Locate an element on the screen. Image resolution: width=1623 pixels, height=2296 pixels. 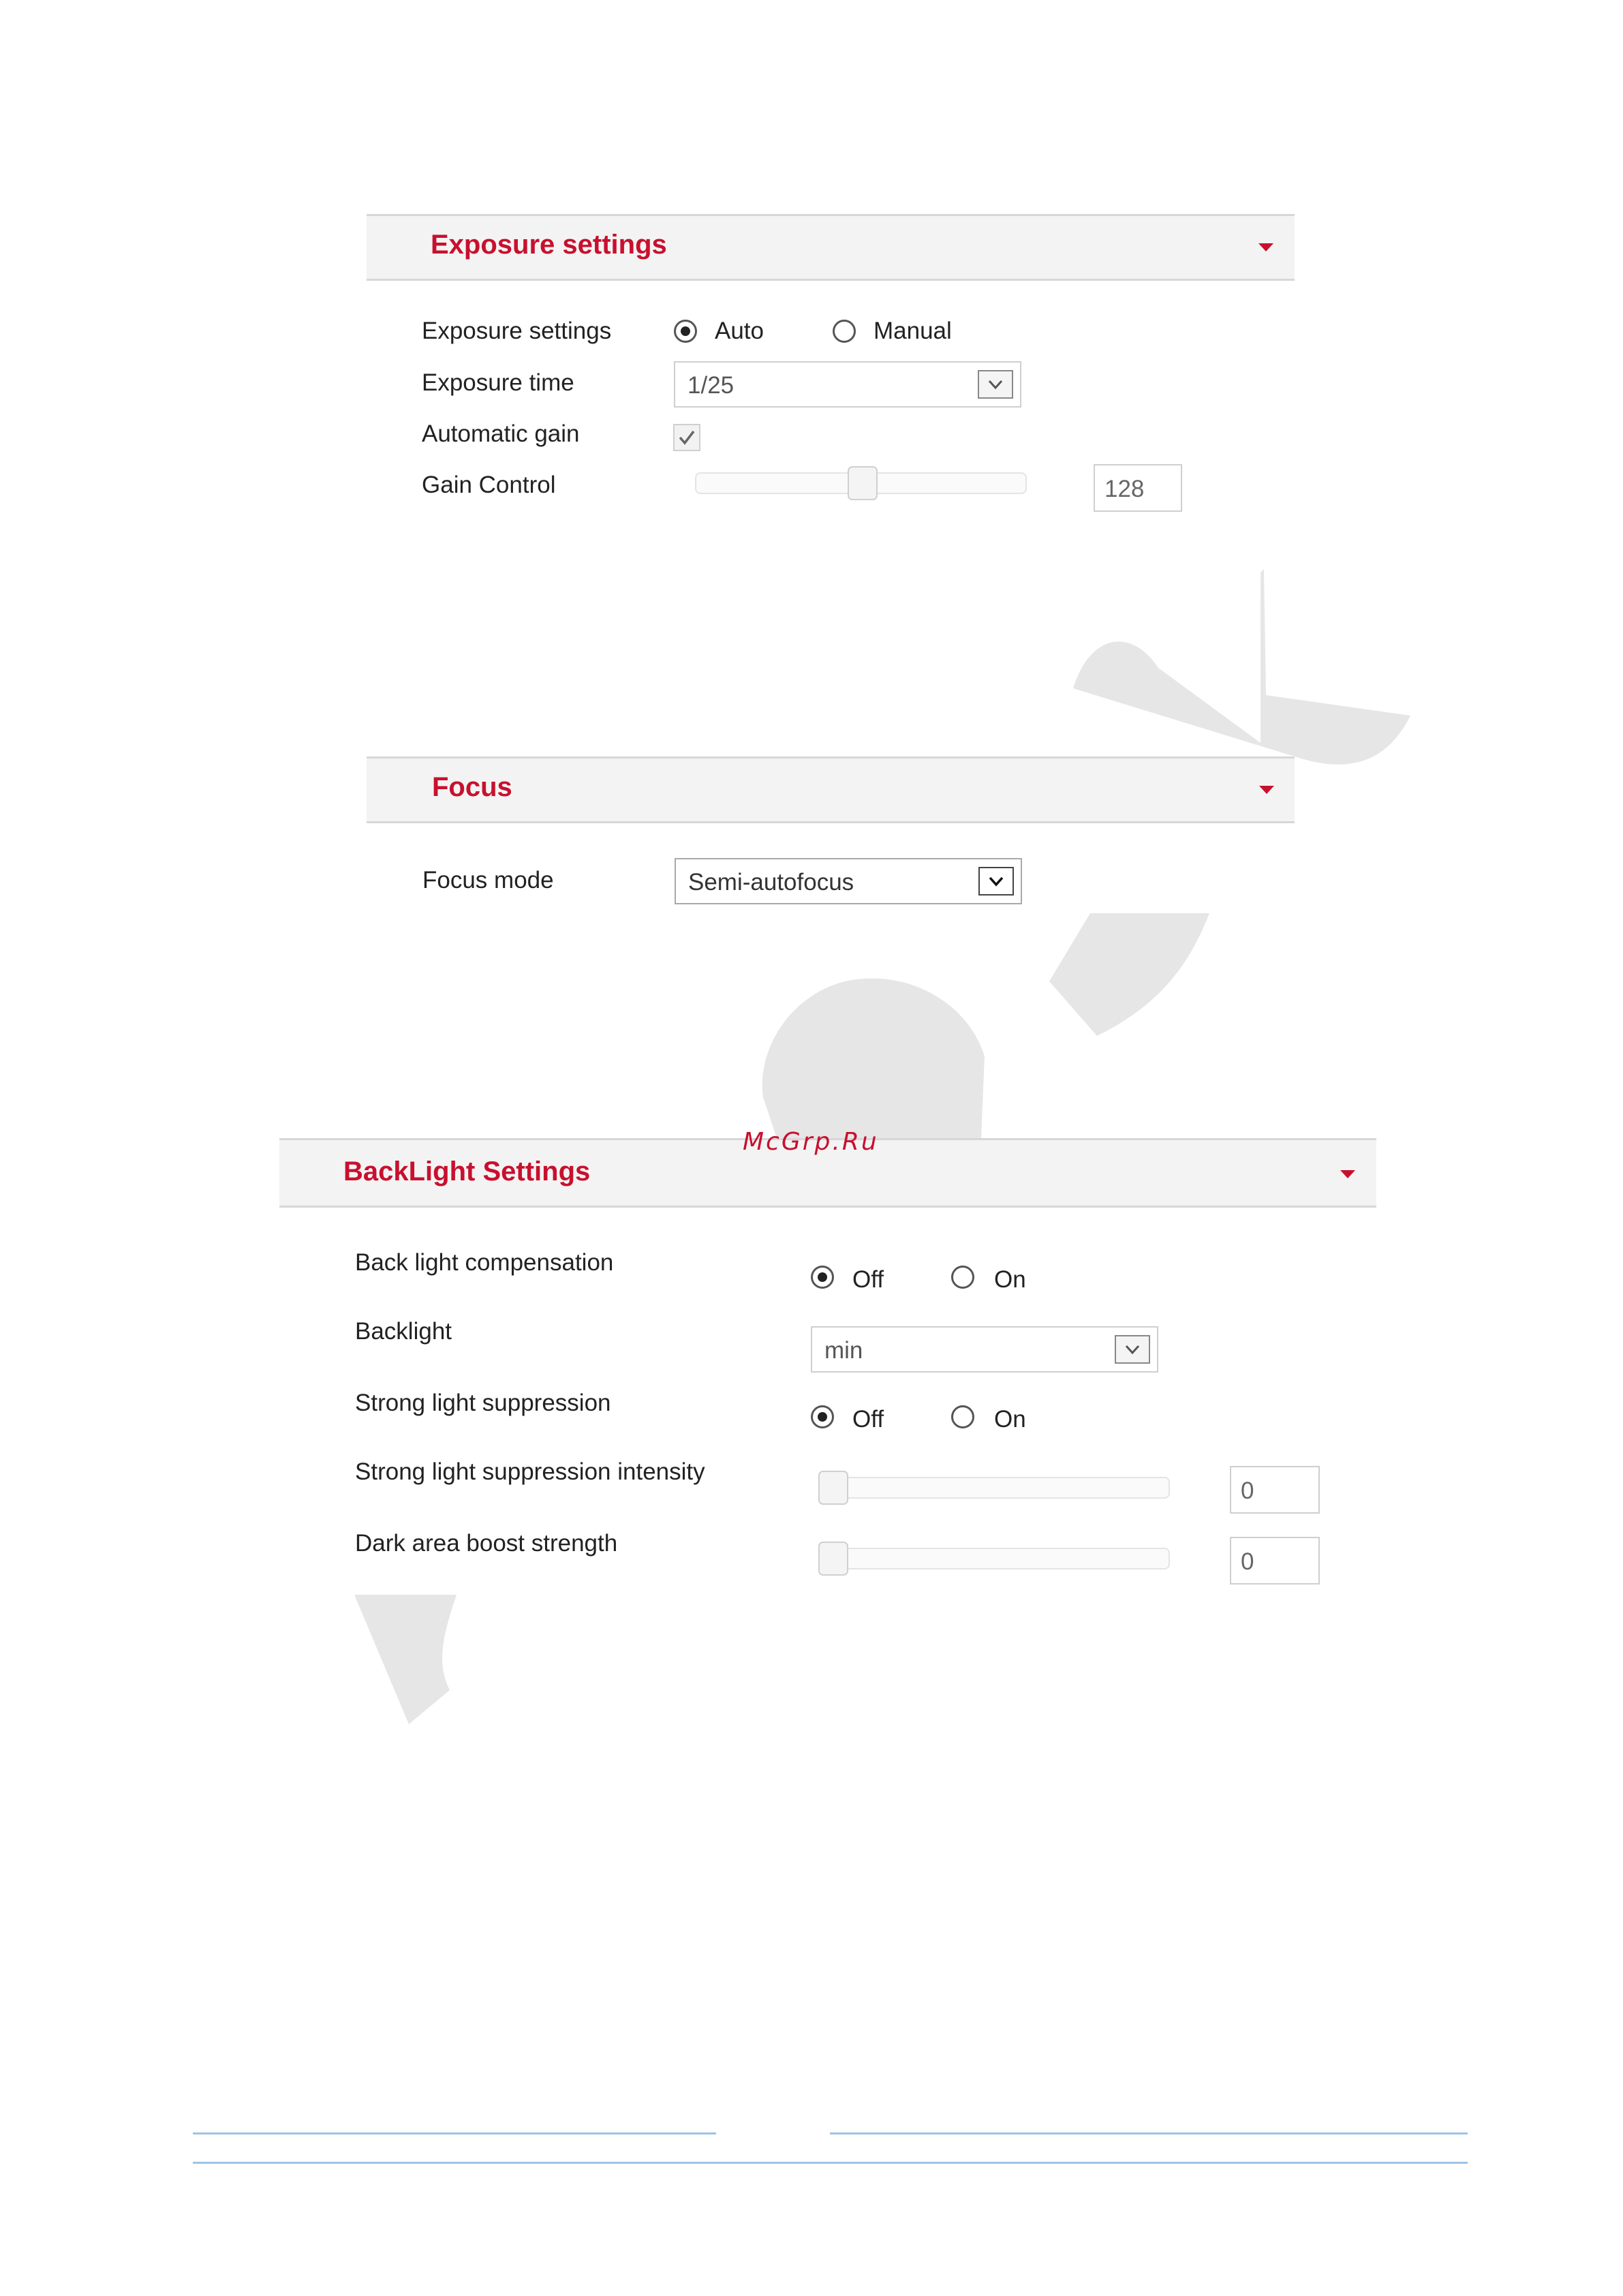
exposure-auto-radio is located at coordinates (685, 331).